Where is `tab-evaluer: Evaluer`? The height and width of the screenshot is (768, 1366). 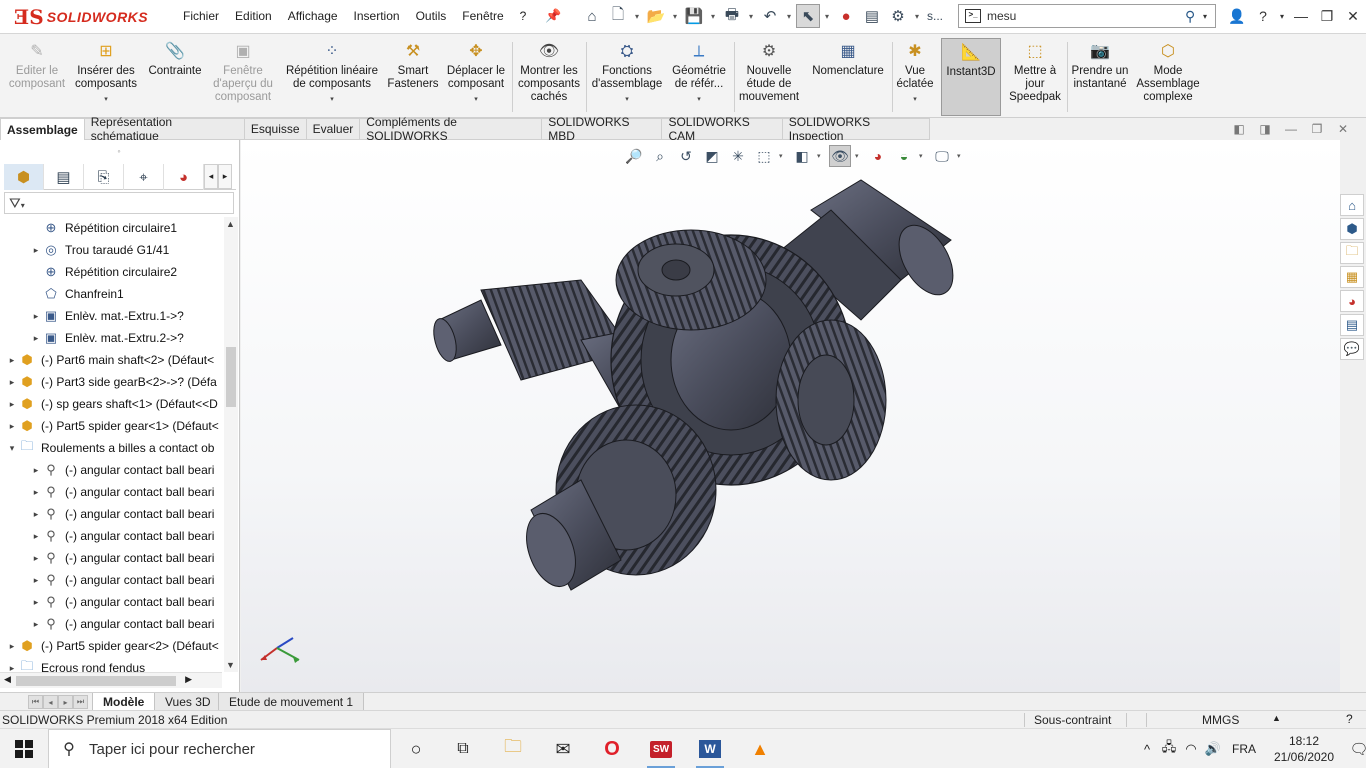
tab-evaluer: Evaluer is located at coordinates (333, 129).